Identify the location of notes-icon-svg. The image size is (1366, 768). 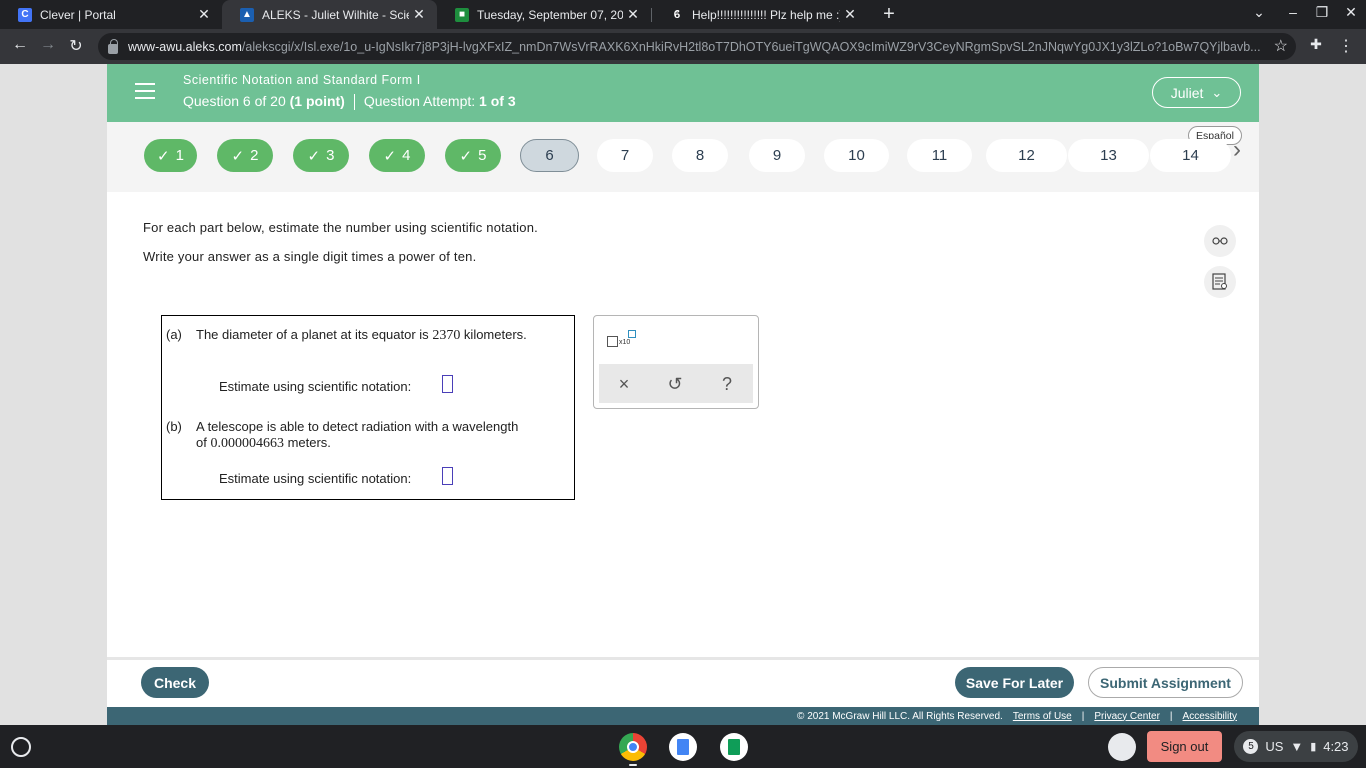
(1219, 281).